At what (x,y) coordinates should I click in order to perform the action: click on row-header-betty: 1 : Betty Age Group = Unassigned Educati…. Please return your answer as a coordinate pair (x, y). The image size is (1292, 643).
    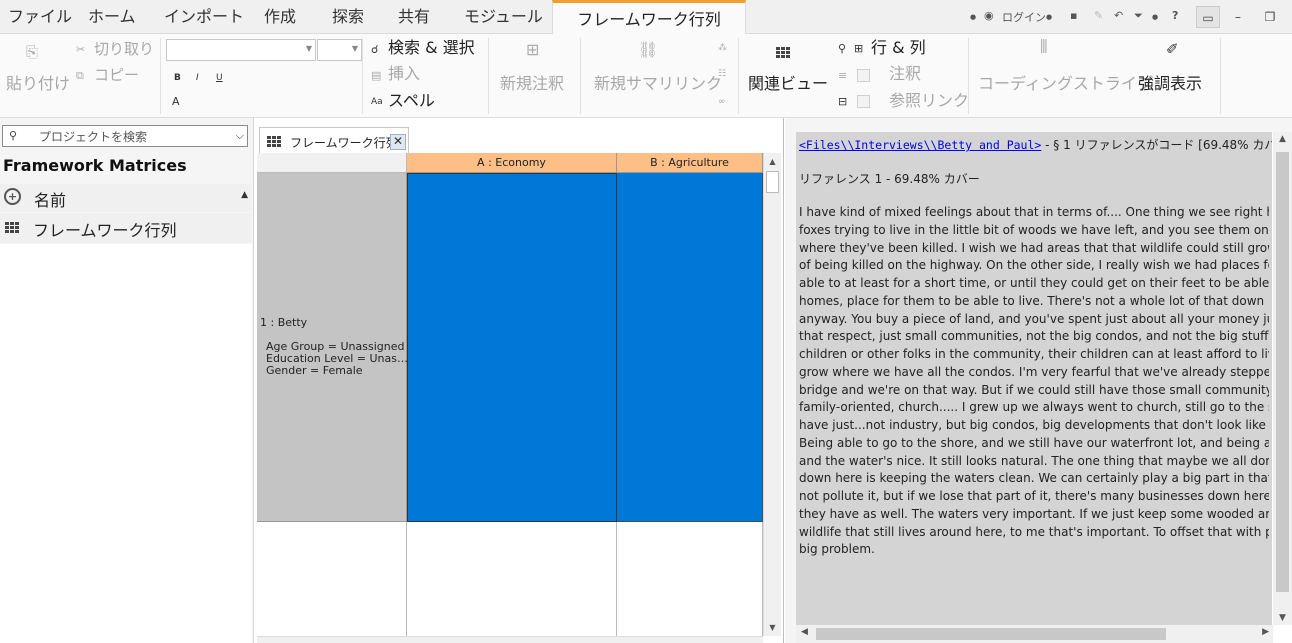
    Looking at the image, I should click on (332, 347).